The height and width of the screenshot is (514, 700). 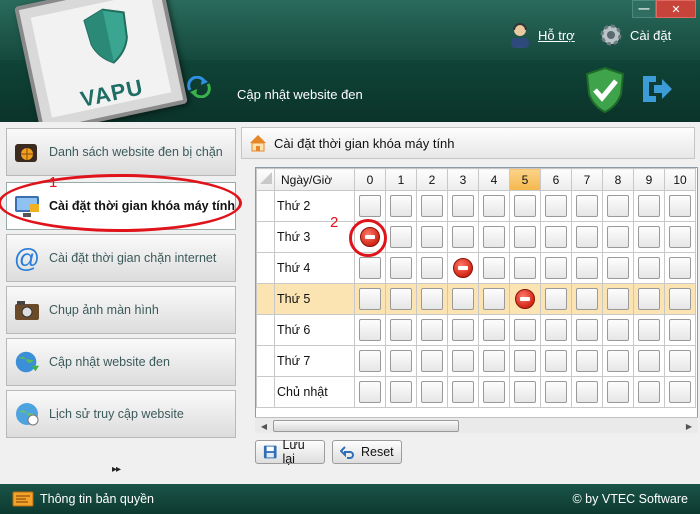 I want to click on scroll-right-icon: ▶, so click(x=689, y=426).